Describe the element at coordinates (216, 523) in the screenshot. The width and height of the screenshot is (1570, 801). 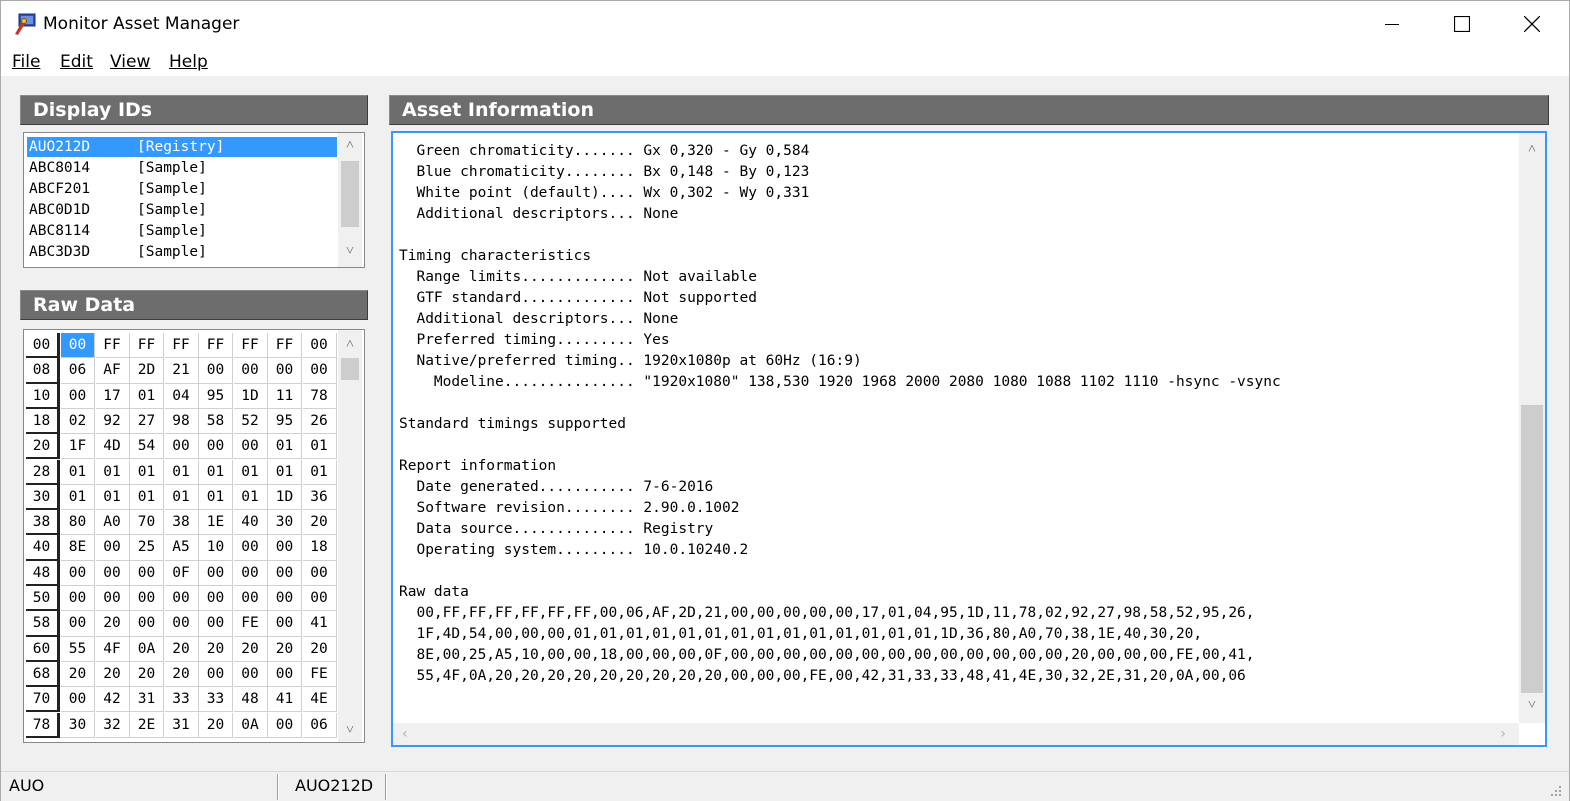
I see `raw-data-cell: 1E` at that location.